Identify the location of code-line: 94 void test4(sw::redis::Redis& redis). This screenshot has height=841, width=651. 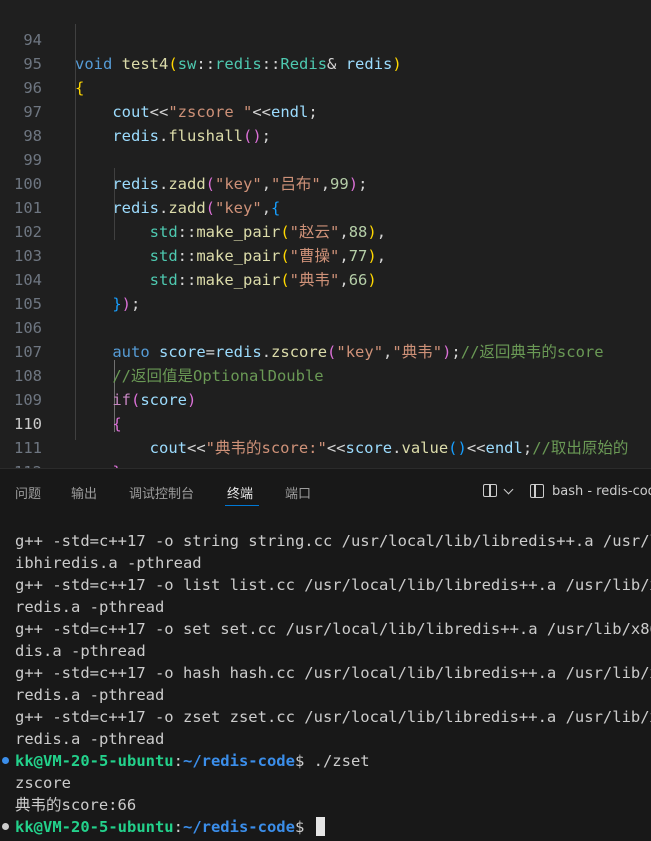
(325, 38).